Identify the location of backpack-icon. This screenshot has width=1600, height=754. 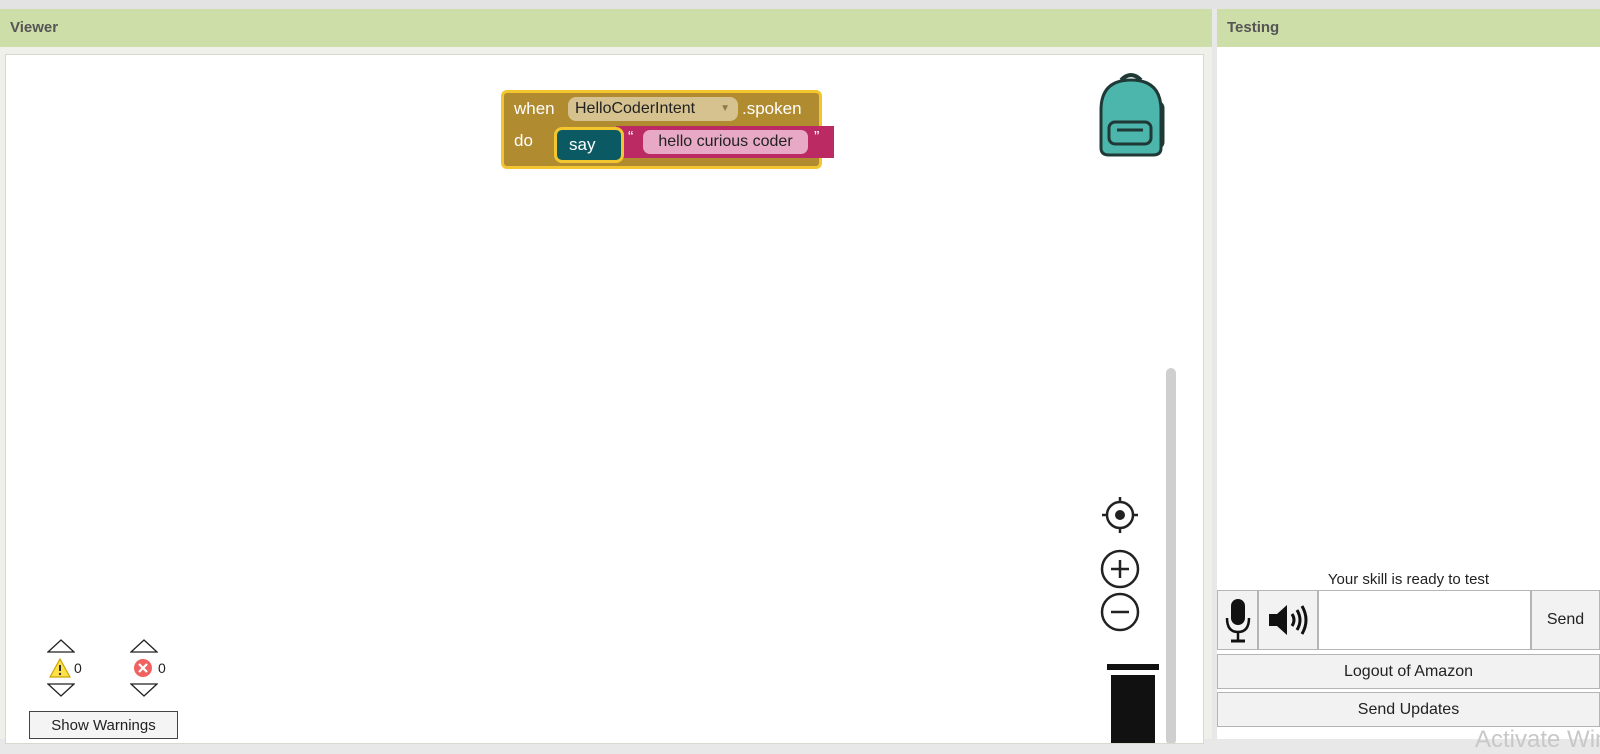
(1136, 117).